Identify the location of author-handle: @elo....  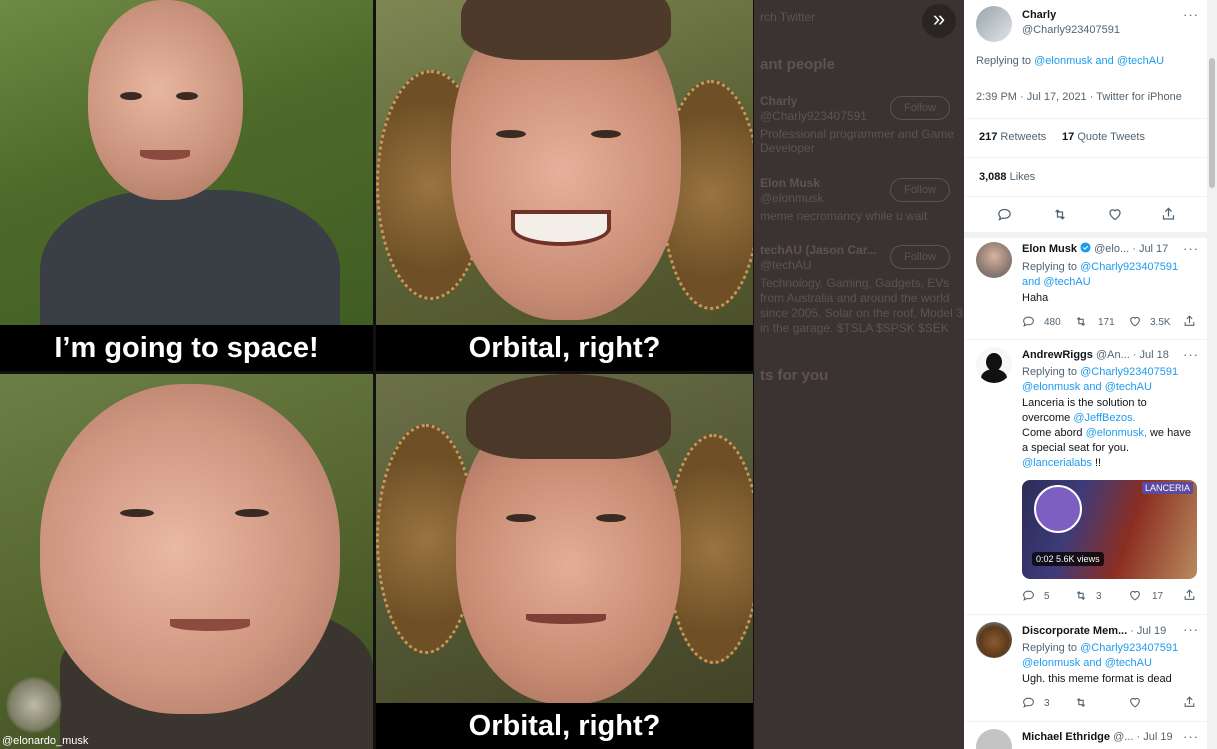
(1111, 249).